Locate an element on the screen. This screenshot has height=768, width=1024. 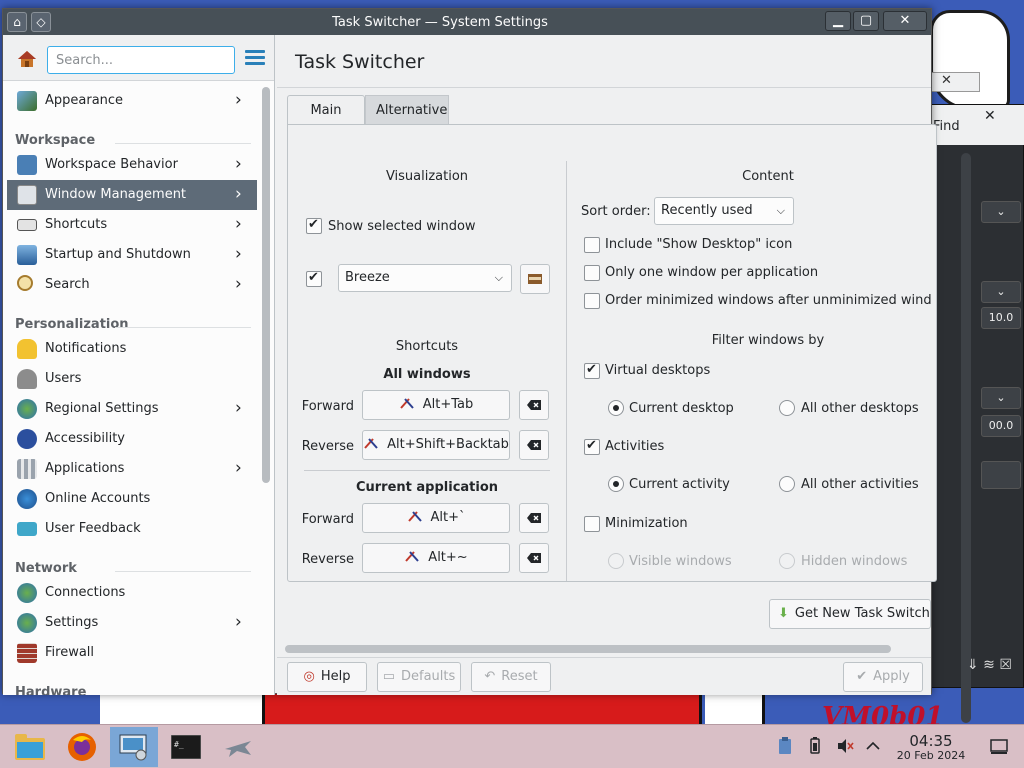
sidebar-item-online-accounts: Online Accounts is located at coordinates (132, 499).